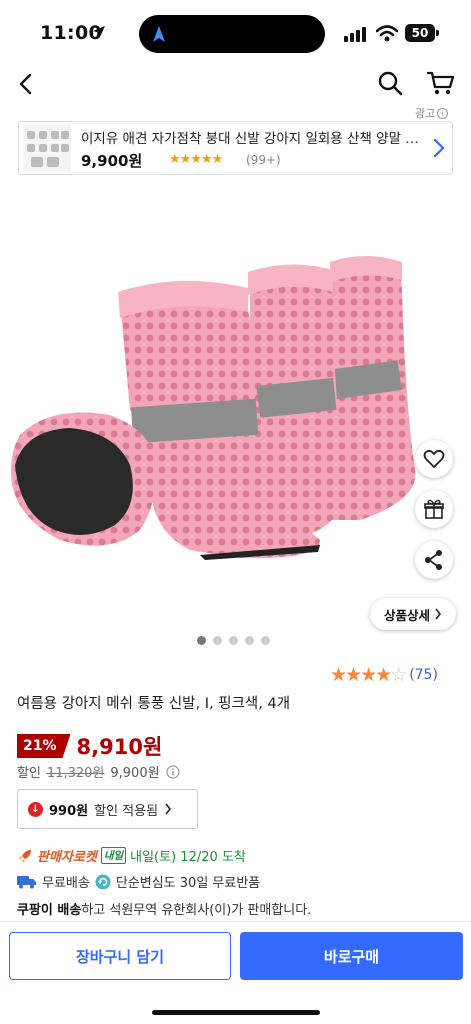 This screenshot has width=471, height=1024. Describe the element at coordinates (398, 675) in the screenshot. I see `rating-stars-empty: ☆` at that location.